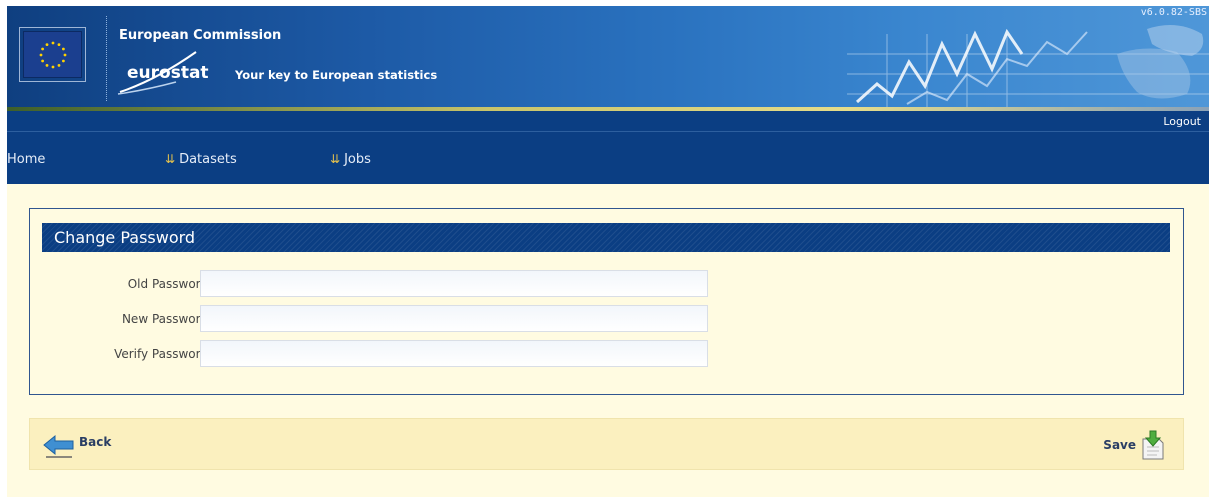 This screenshot has height=497, width=1216. Describe the element at coordinates (608, 147) in the screenshot. I see `navbar: Logout Home ⇊ Datasets ⇊ Jobs` at that location.